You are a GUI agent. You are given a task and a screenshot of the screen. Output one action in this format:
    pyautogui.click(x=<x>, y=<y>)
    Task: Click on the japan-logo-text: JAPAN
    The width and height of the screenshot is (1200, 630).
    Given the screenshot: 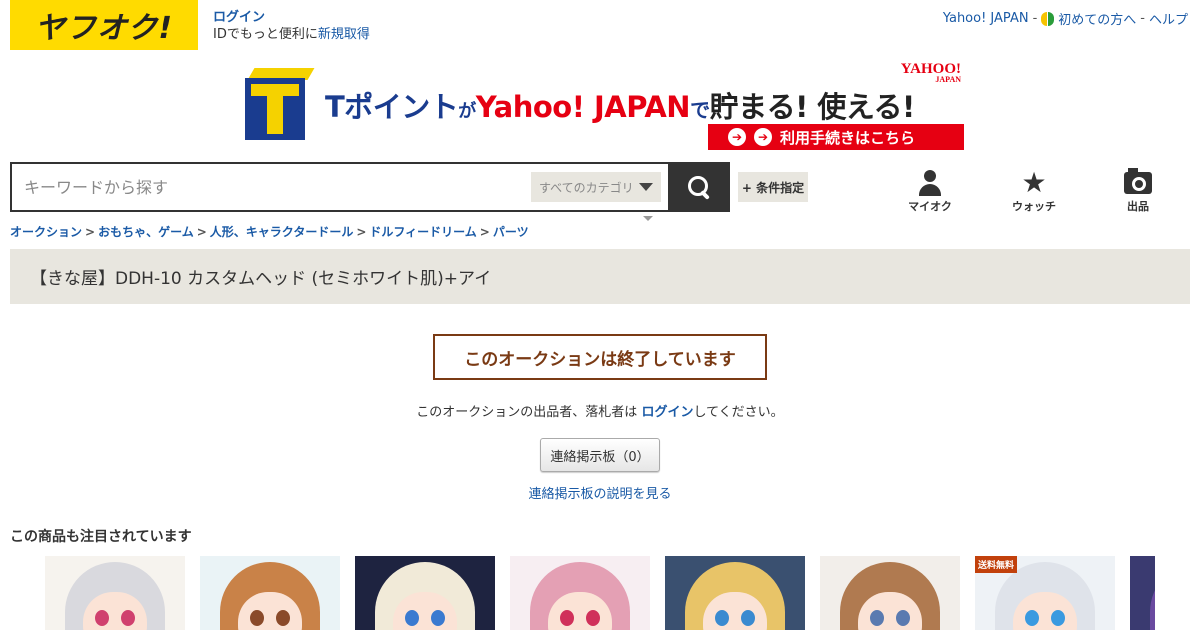 What is the action you would take?
    pyautogui.click(x=948, y=79)
    